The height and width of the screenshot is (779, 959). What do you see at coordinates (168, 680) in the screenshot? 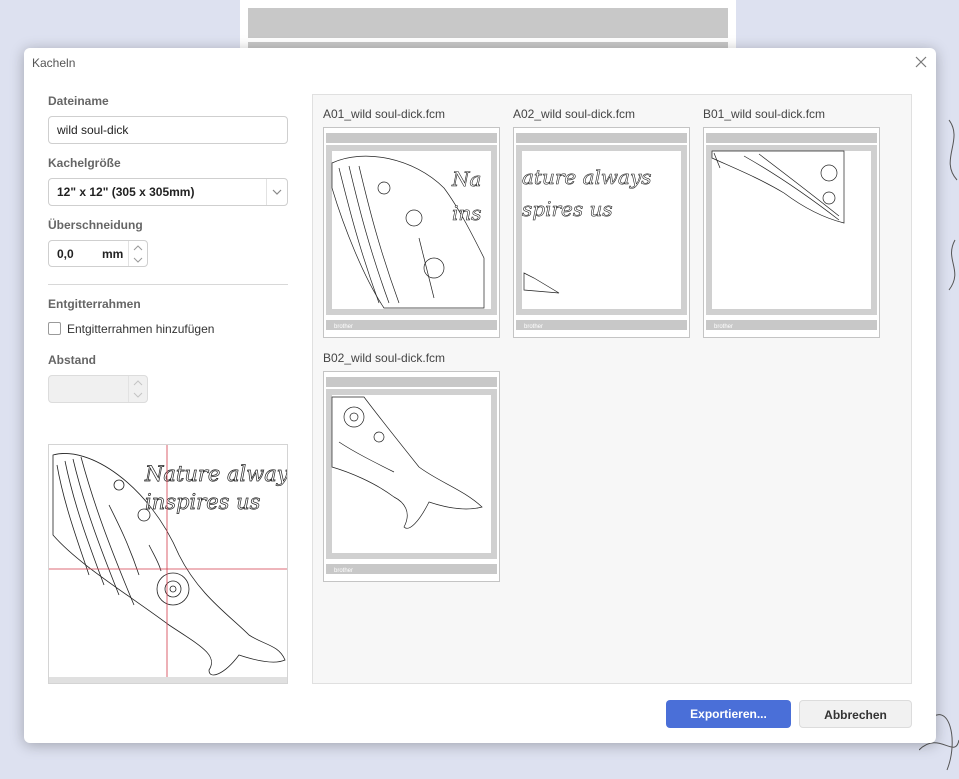
I see `preview-bottom-strip` at bounding box center [168, 680].